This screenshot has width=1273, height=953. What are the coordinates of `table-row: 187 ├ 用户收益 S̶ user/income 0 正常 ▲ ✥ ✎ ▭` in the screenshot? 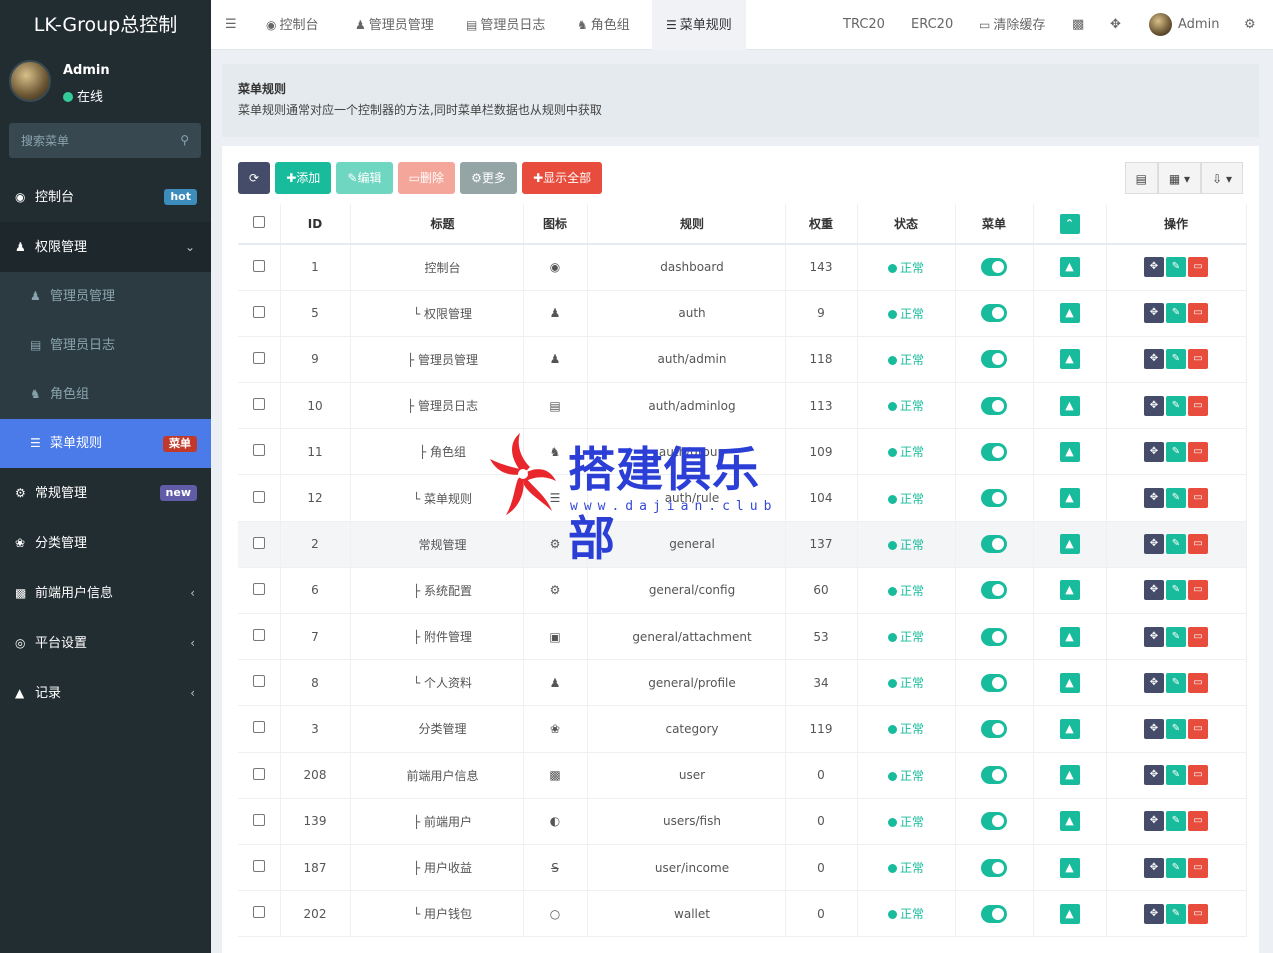 It's located at (742, 868).